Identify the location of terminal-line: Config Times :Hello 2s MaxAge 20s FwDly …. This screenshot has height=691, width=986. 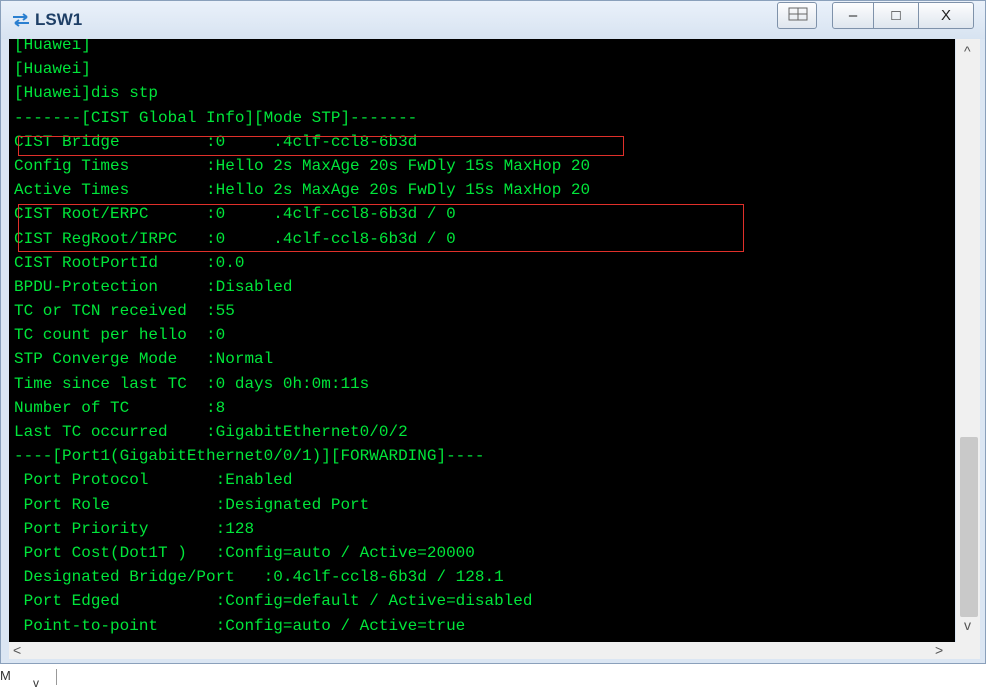
(302, 165).